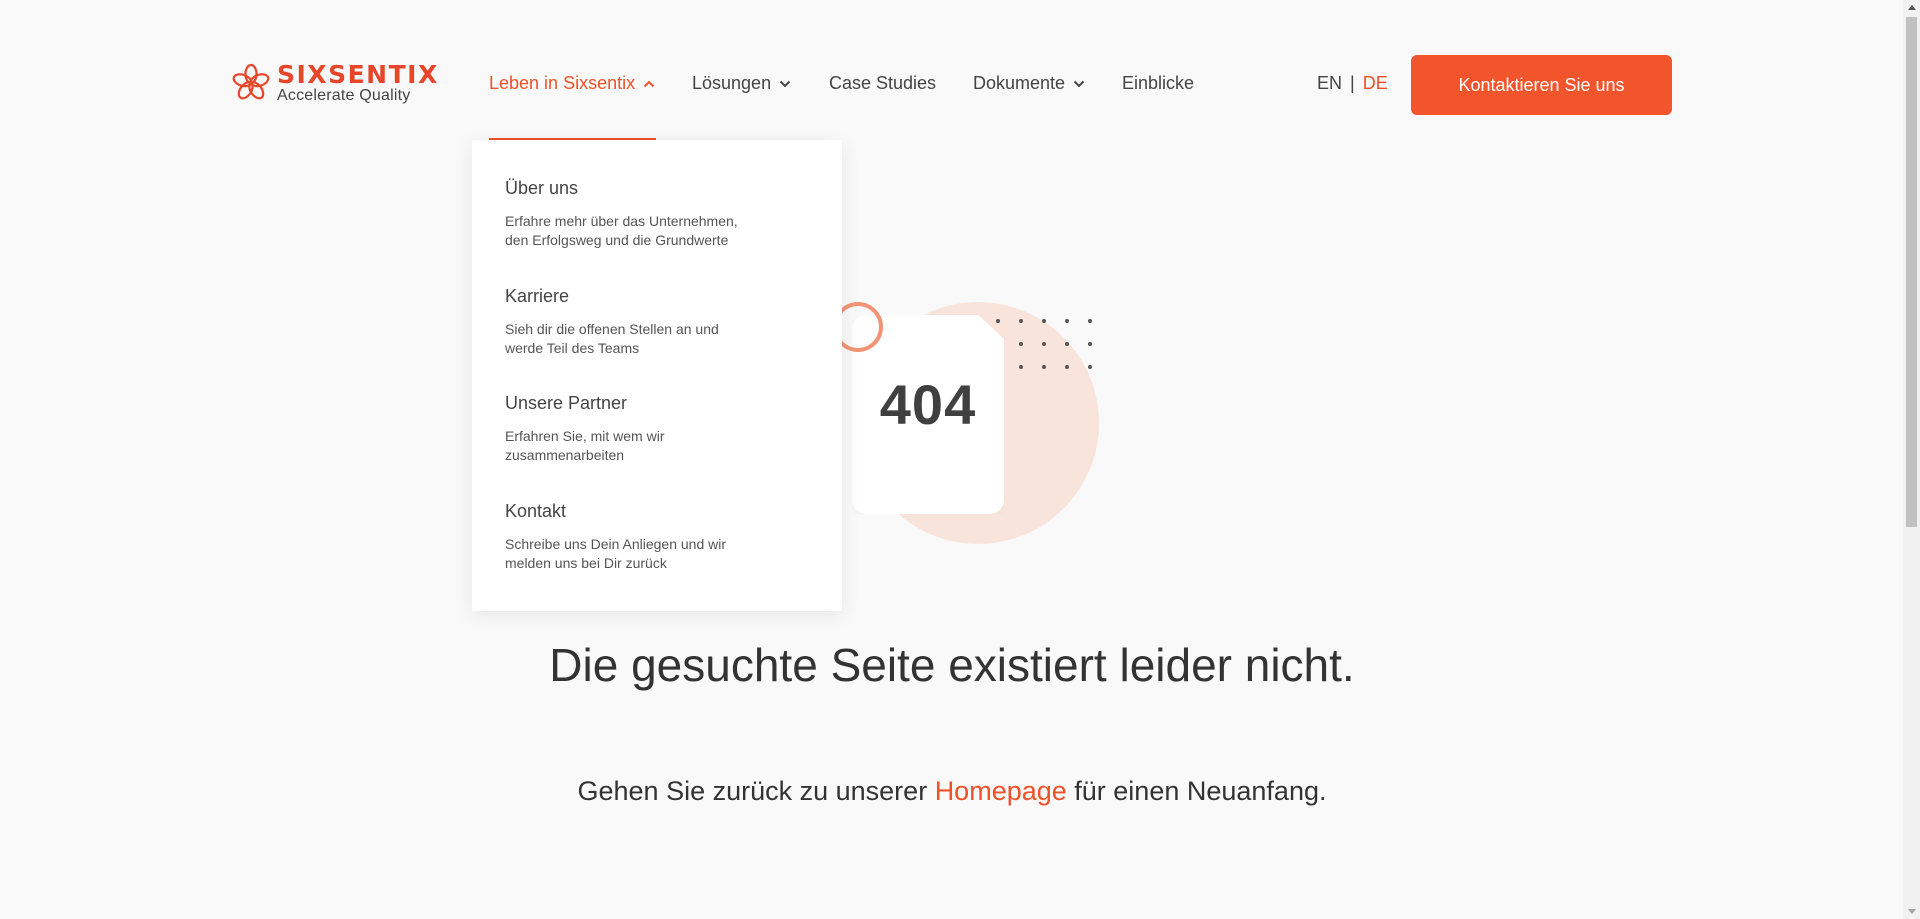  What do you see at coordinates (732, 83) in the screenshot?
I see `nav-label: Lösungen` at bounding box center [732, 83].